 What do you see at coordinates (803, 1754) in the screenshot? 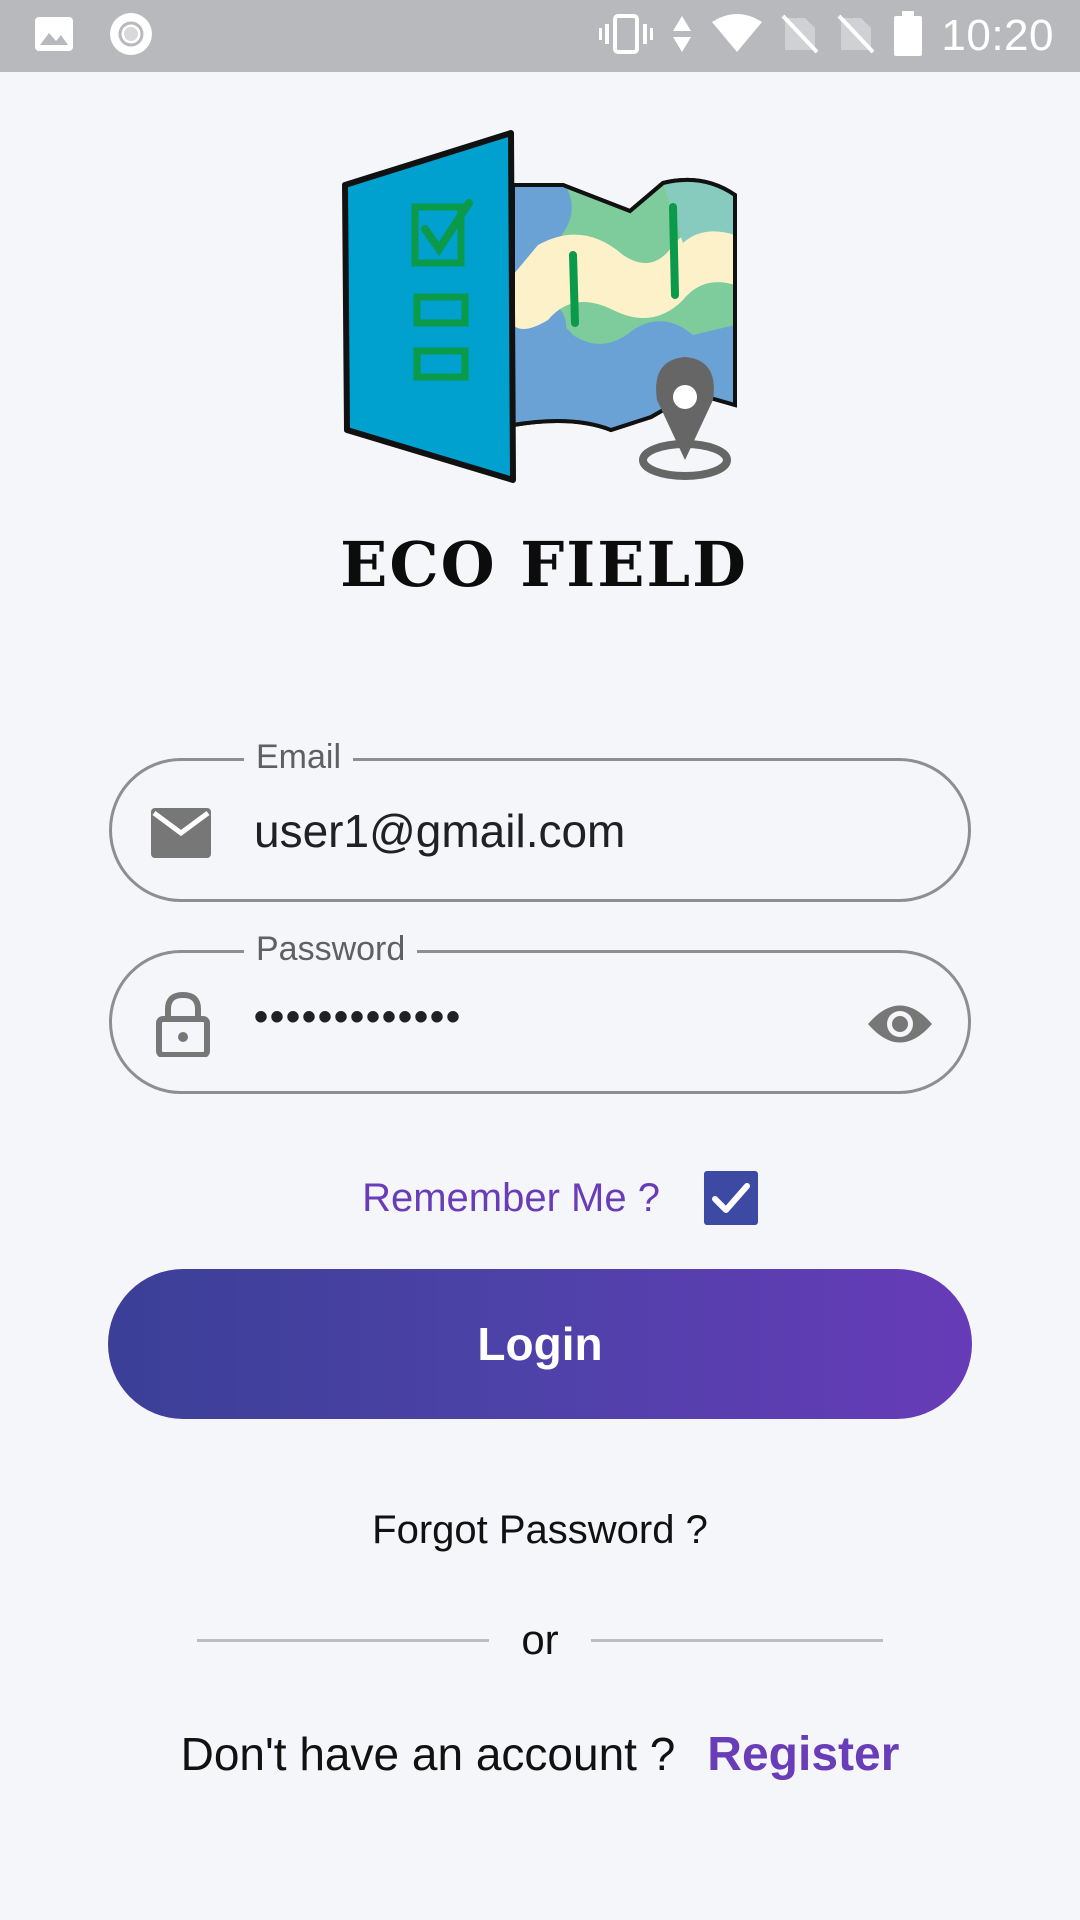
I see `register-link: Register` at bounding box center [803, 1754].